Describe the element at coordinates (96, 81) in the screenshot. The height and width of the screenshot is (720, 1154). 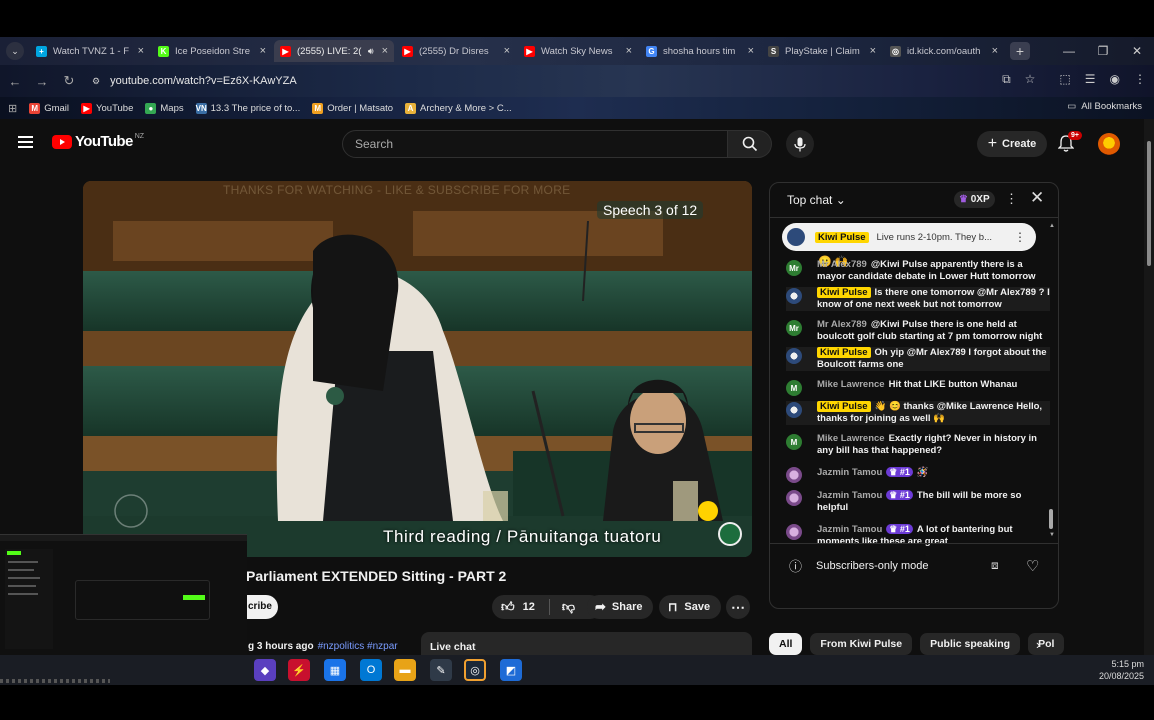
I see `site-info-icon: ⚙` at that location.